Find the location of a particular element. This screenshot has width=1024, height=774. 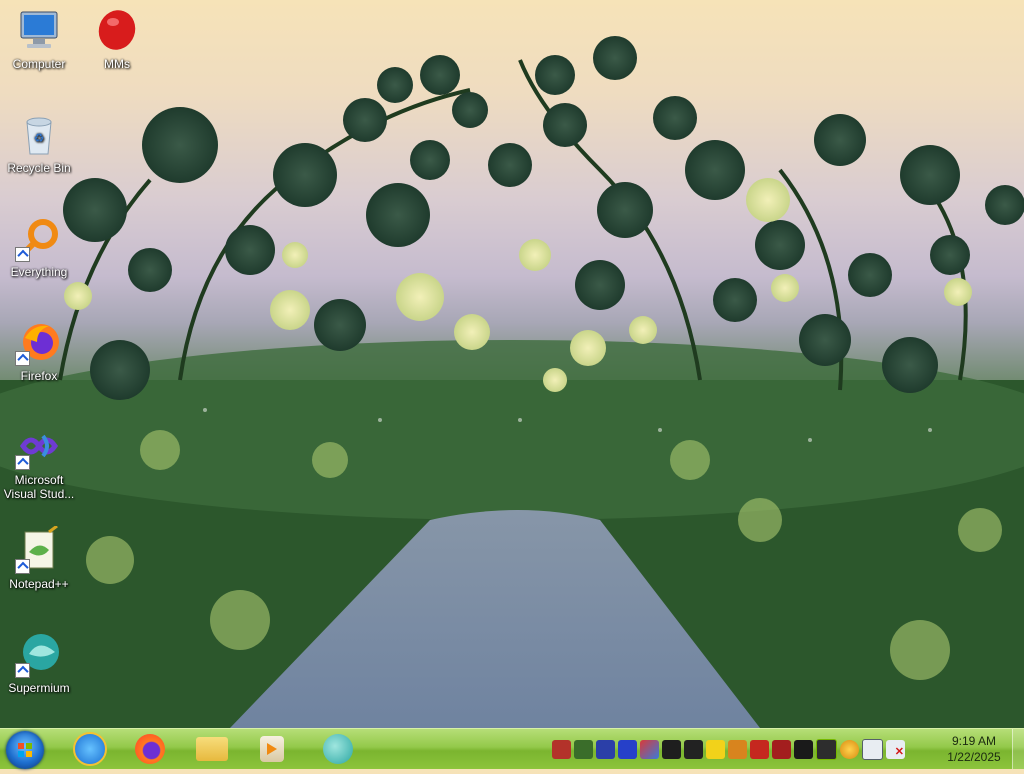

desktop-icon-label: Supermium is located at coordinates (39, 688).